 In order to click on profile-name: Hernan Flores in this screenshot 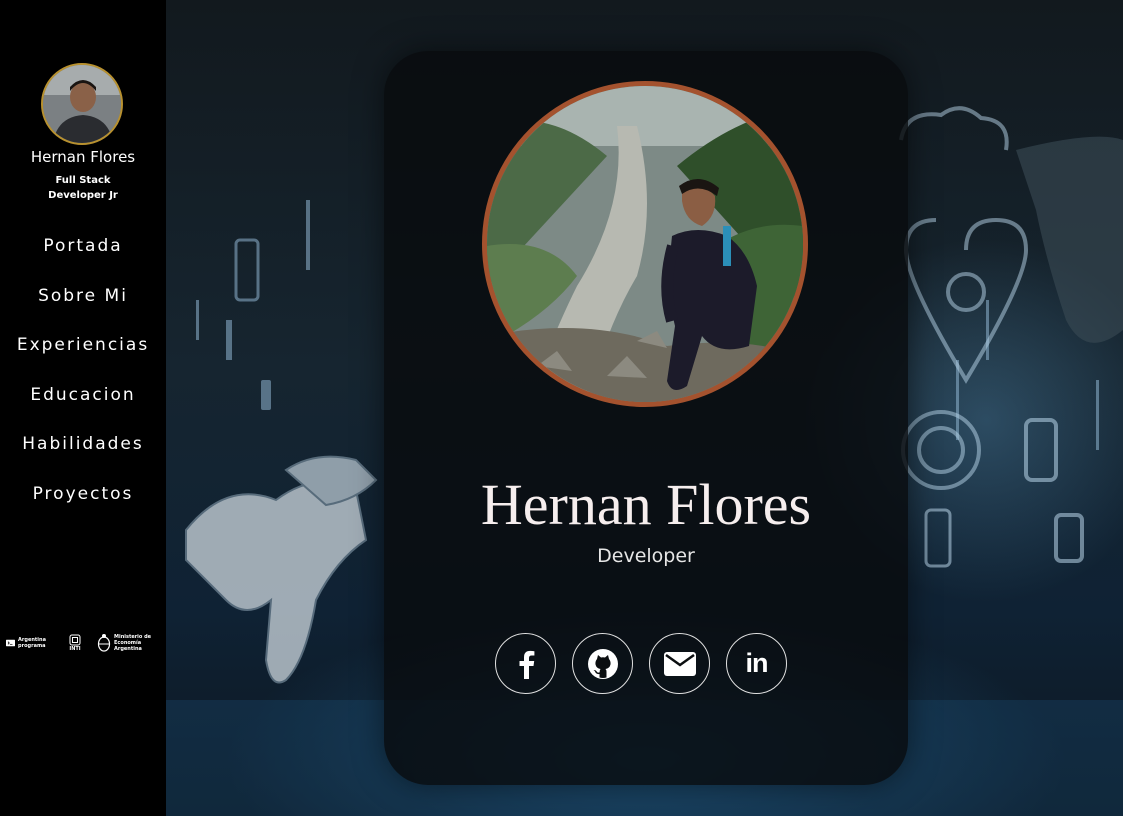, I will do `click(646, 504)`.